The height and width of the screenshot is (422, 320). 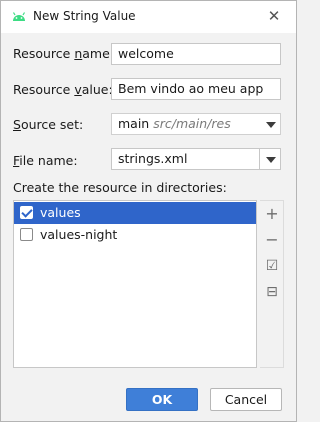 I want to click on list-item-values: values, so click(x=135, y=213).